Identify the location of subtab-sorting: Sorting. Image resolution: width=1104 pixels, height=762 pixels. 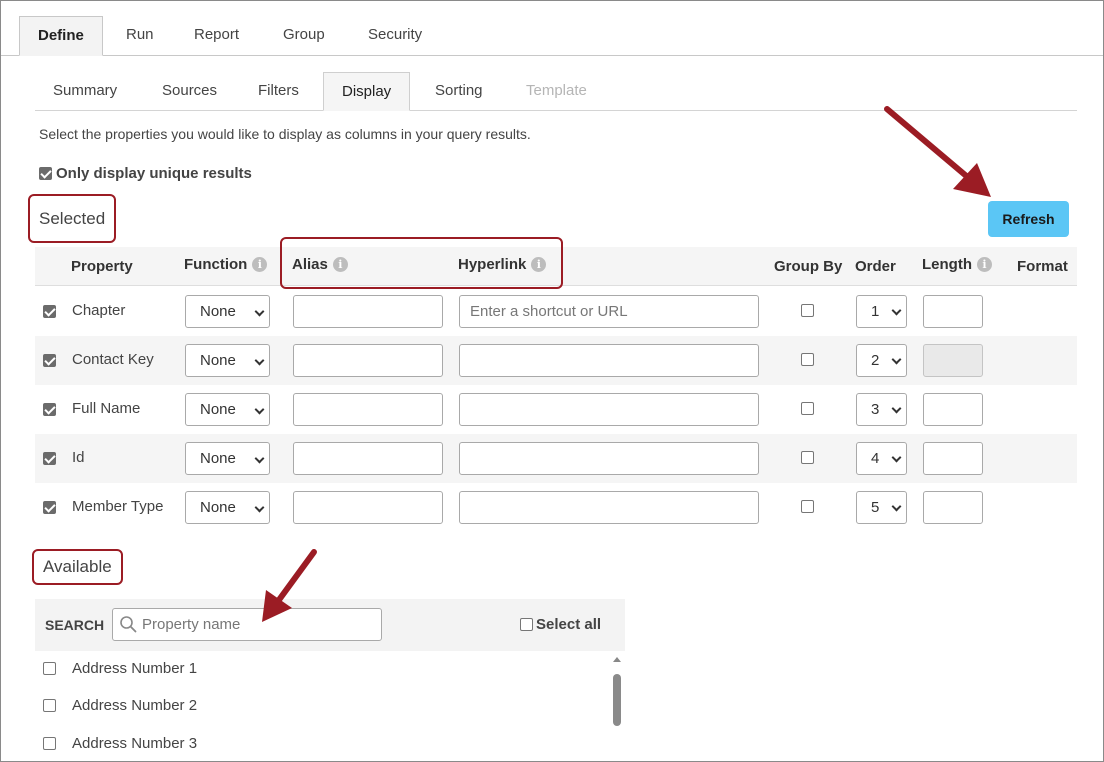
(459, 91).